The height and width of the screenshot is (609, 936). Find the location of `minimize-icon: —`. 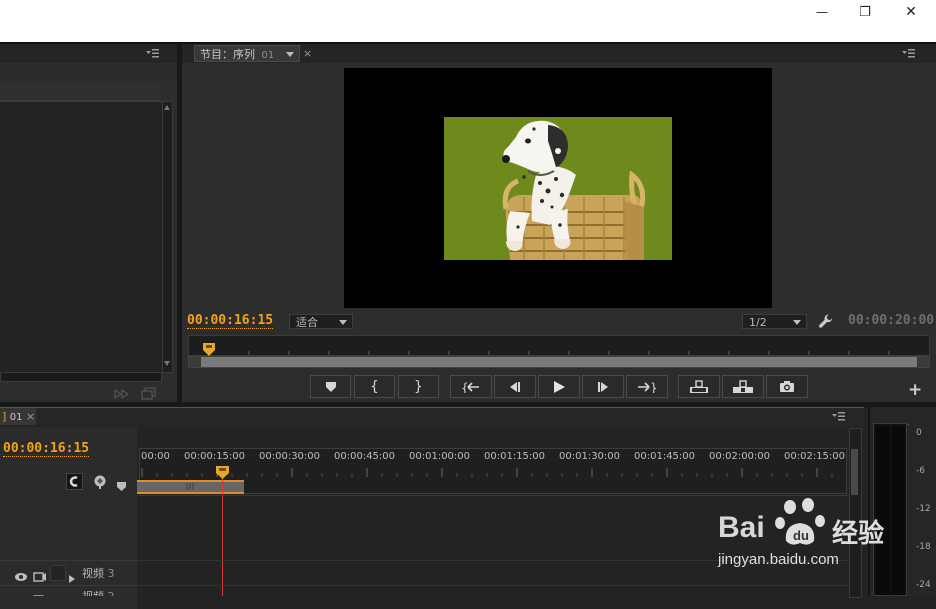

minimize-icon: — is located at coordinates (822, 12).